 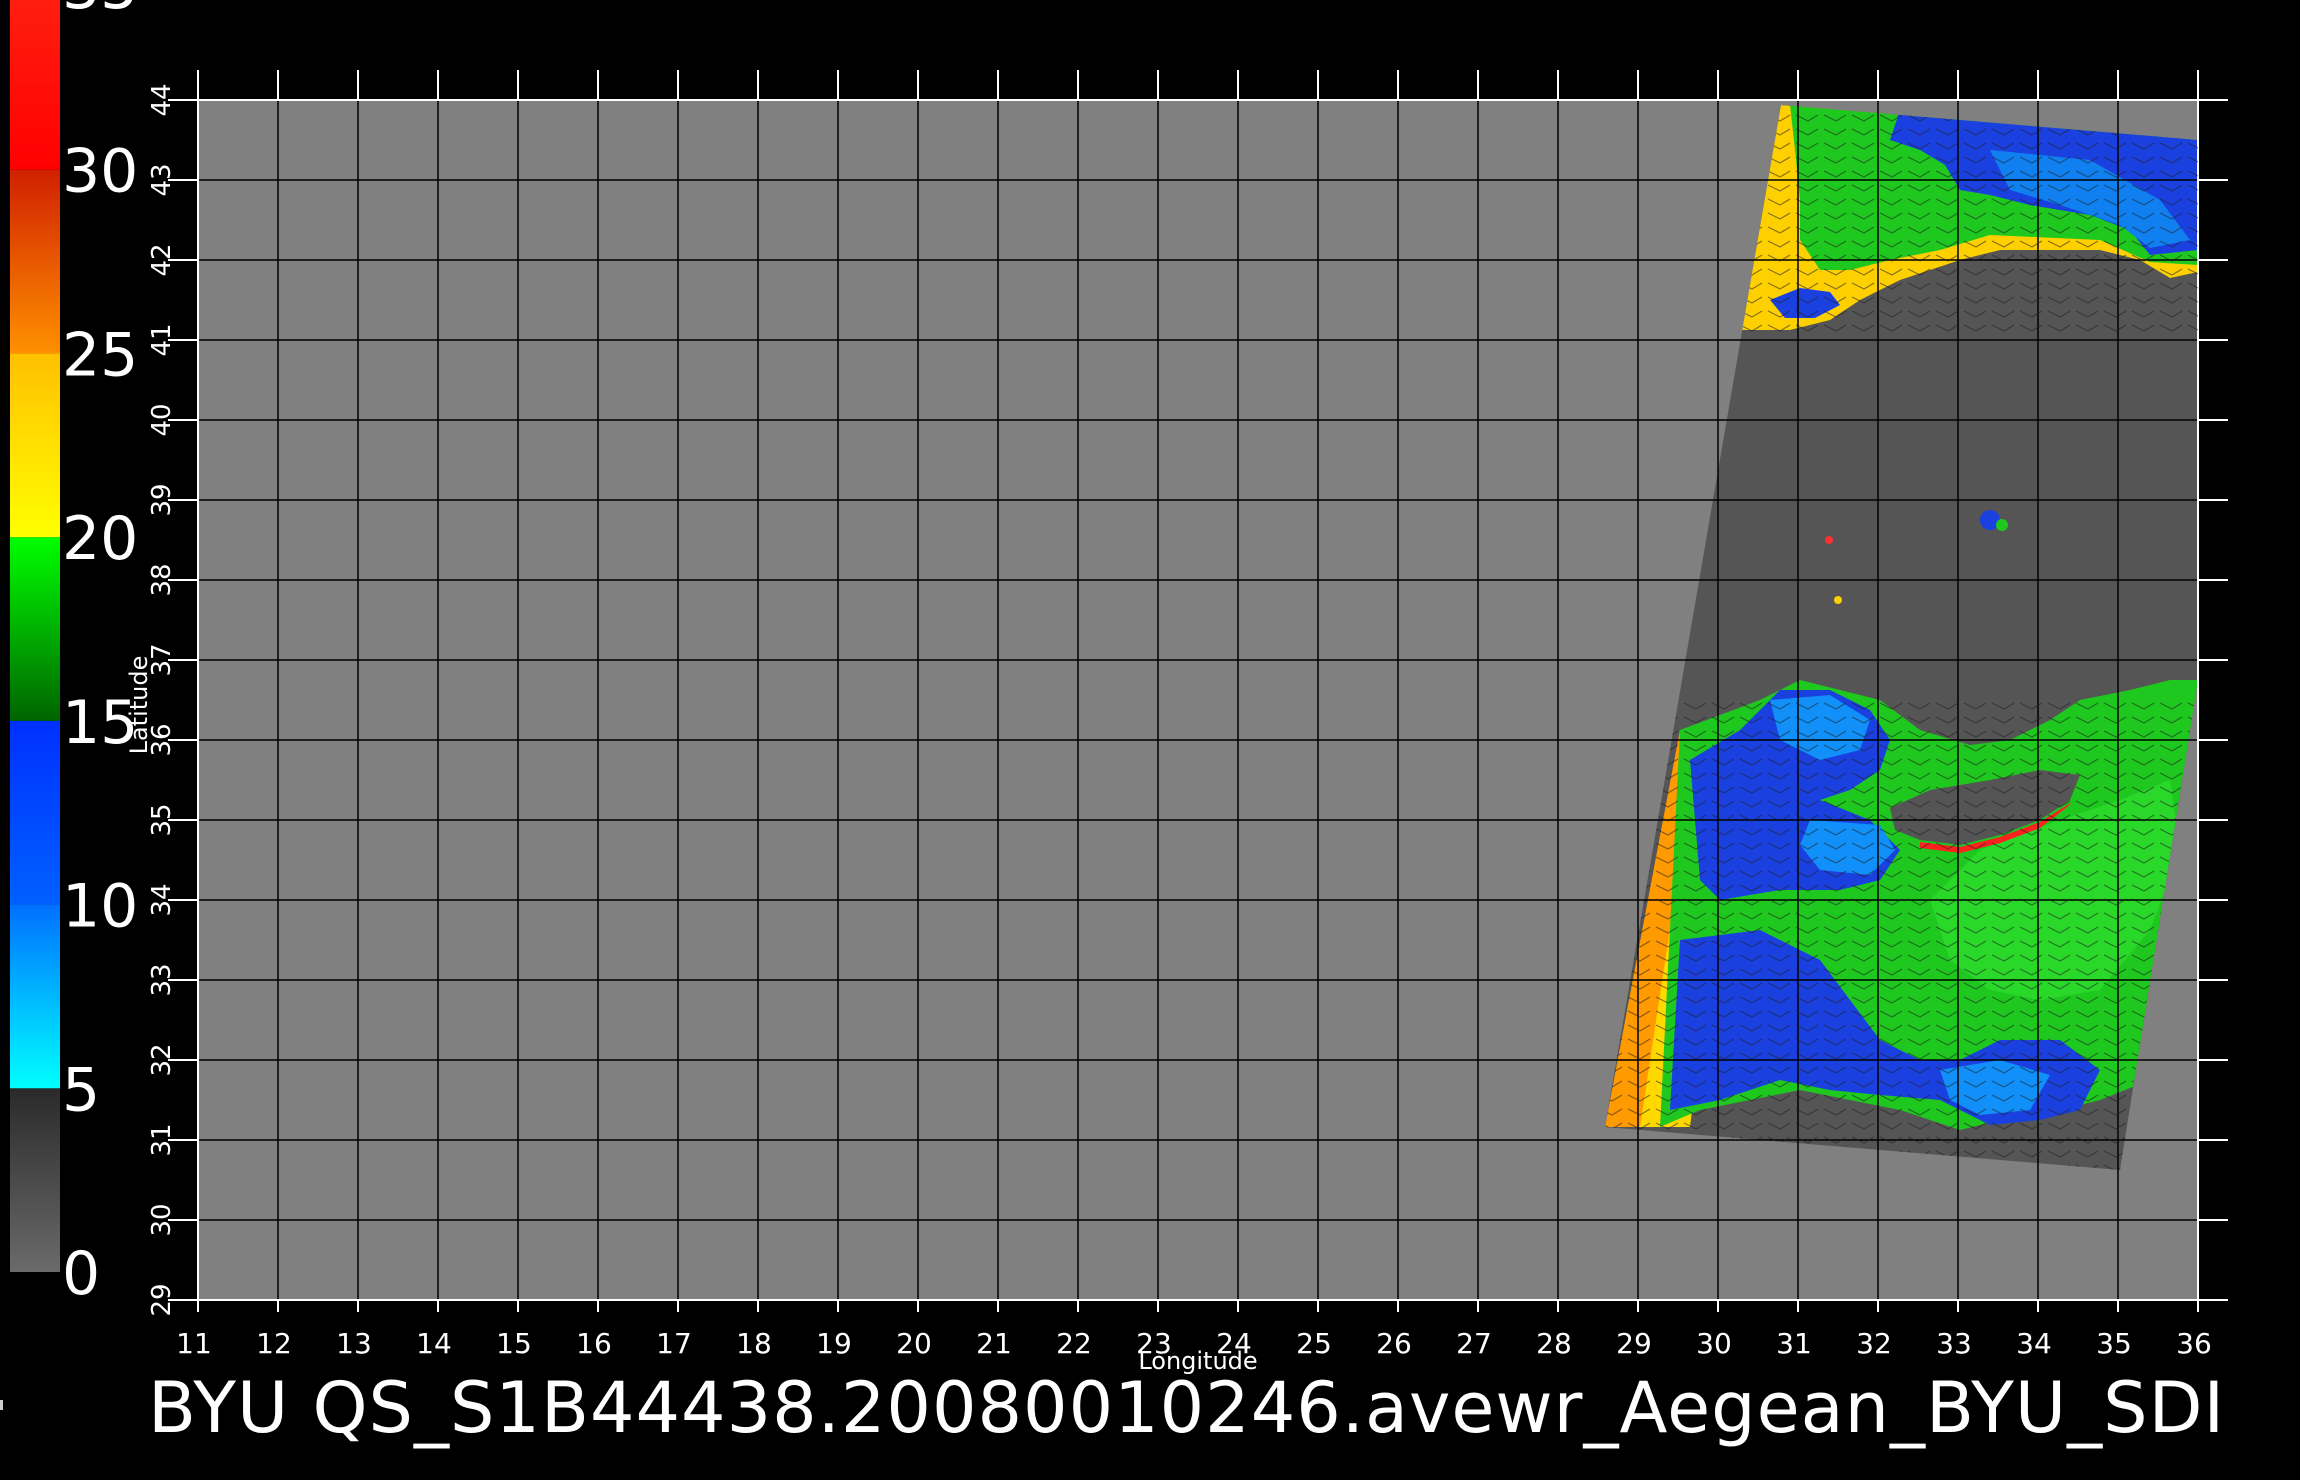 What do you see at coordinates (162, 819) in the screenshot?
I see `y-tick-label: 35` at bounding box center [162, 819].